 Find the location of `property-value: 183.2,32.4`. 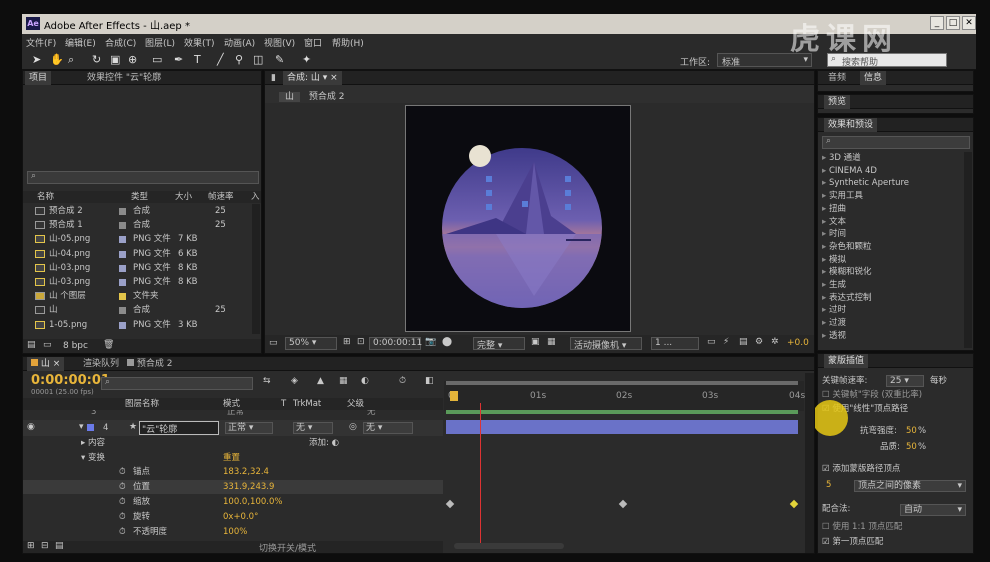

property-value: 183.2,32.4 is located at coordinates (246, 472).